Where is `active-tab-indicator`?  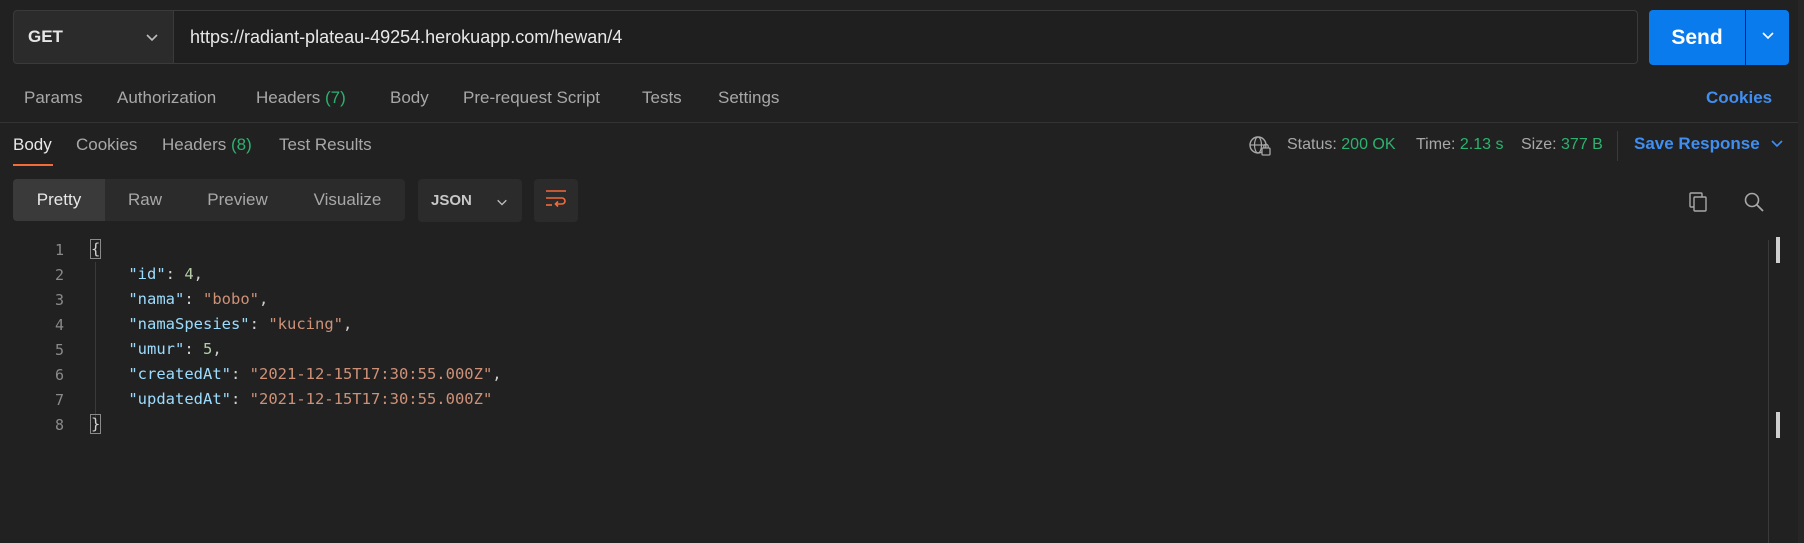
active-tab-indicator is located at coordinates (33, 165).